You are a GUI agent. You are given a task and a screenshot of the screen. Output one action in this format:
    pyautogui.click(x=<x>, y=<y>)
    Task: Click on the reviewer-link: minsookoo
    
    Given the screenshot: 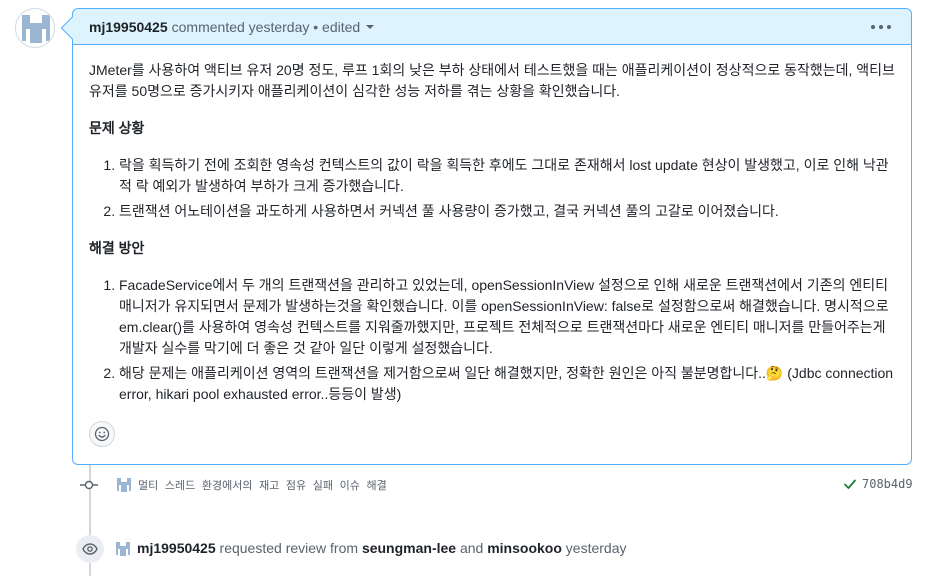 What is the action you would take?
    pyautogui.click(x=524, y=548)
    